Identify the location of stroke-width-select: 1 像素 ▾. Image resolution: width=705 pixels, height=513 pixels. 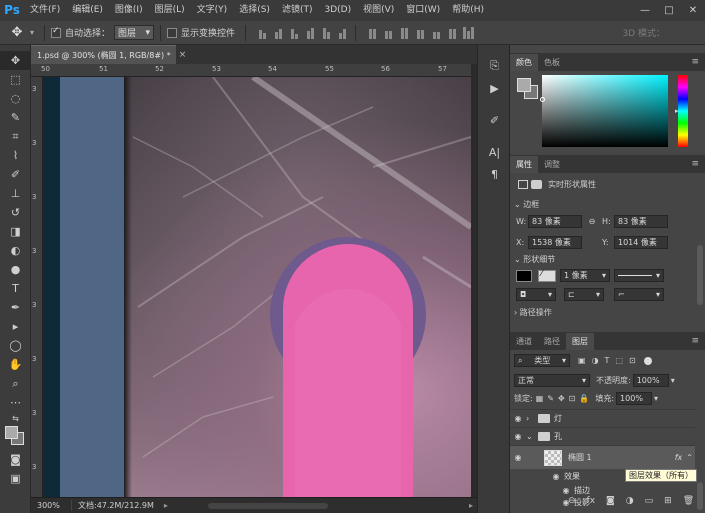
(585, 275).